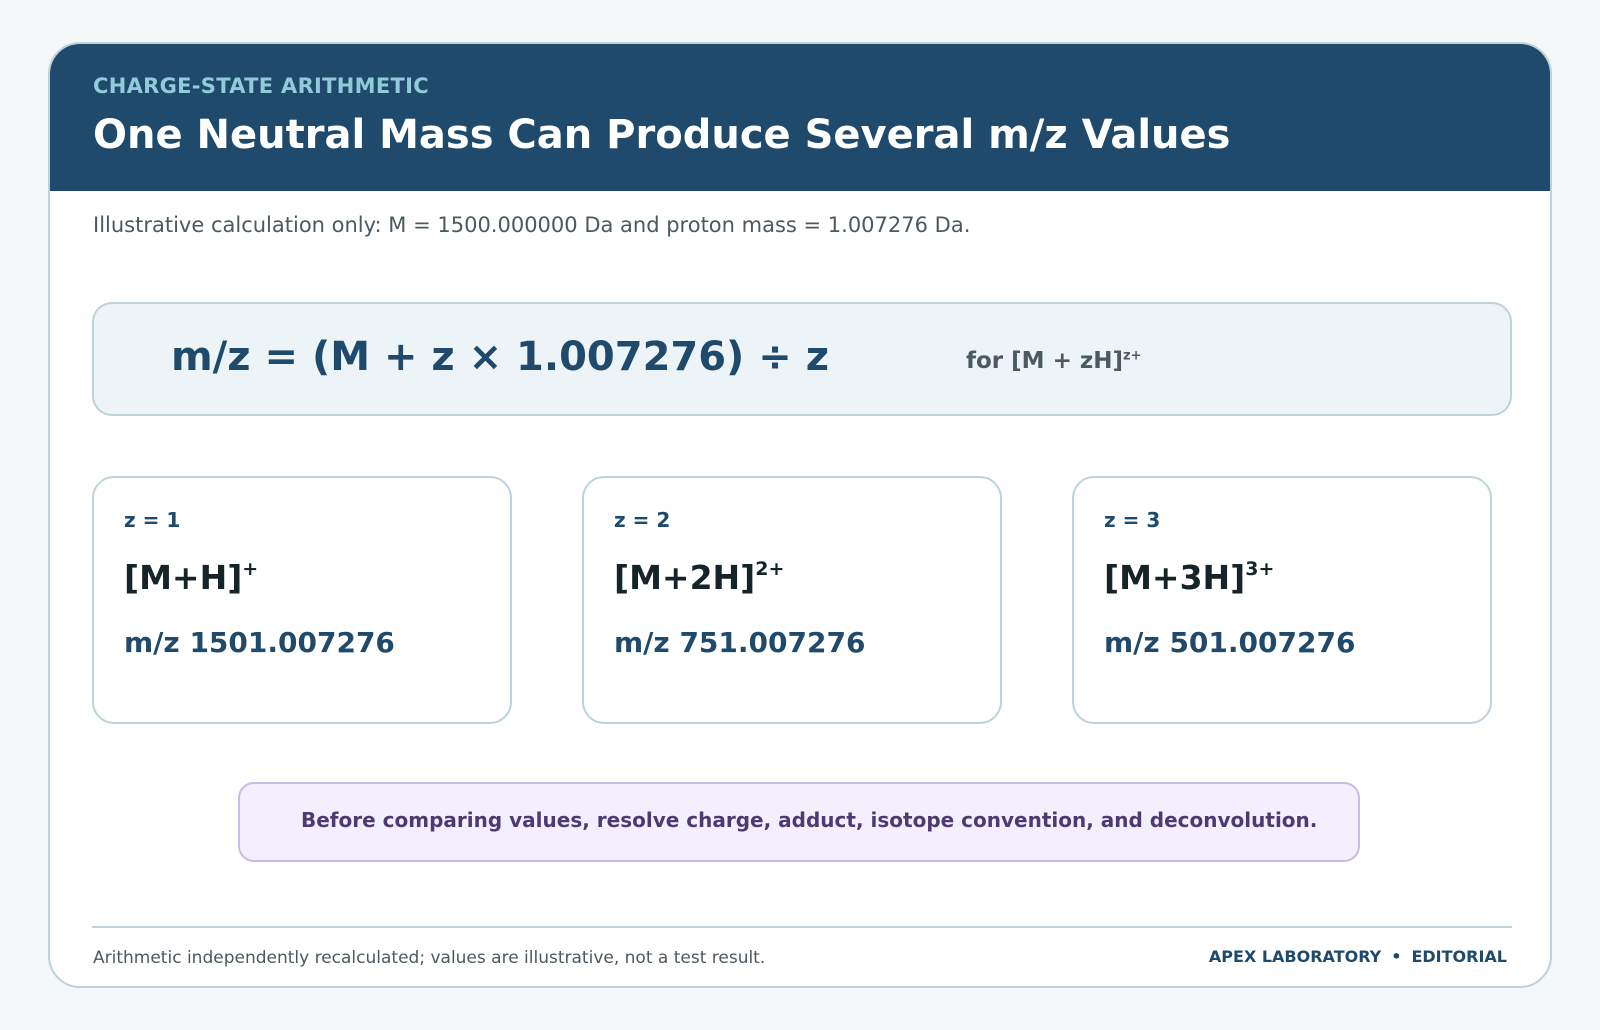 This screenshot has height=1030, width=1600. What do you see at coordinates (802, 927) in the screenshot?
I see `footer-divider` at bounding box center [802, 927].